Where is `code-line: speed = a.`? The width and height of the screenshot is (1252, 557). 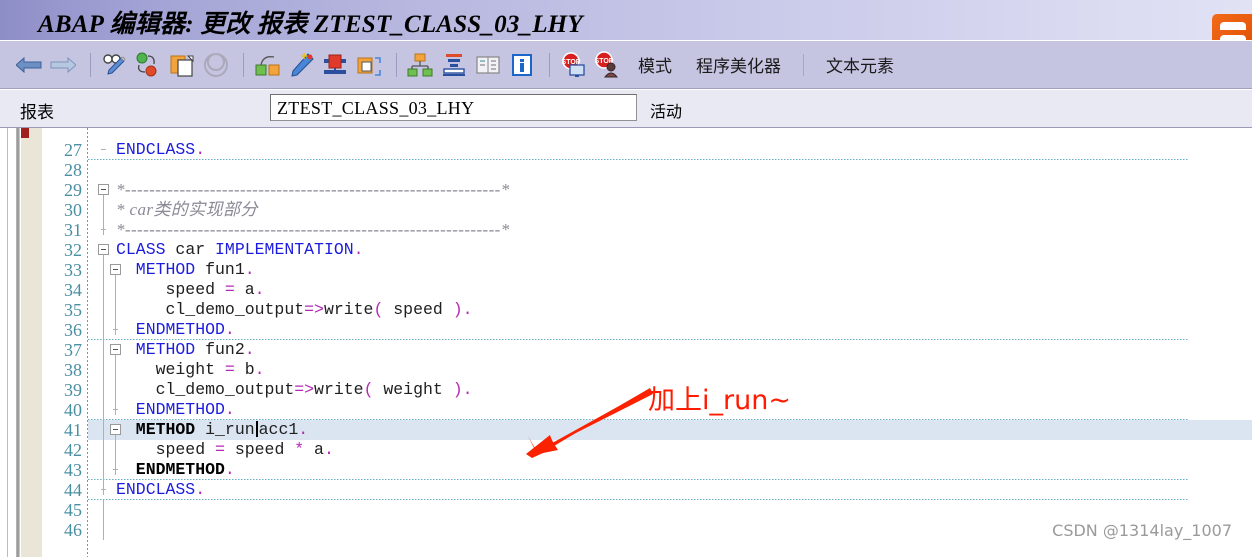
code-line: speed = a. is located at coordinates (190, 290).